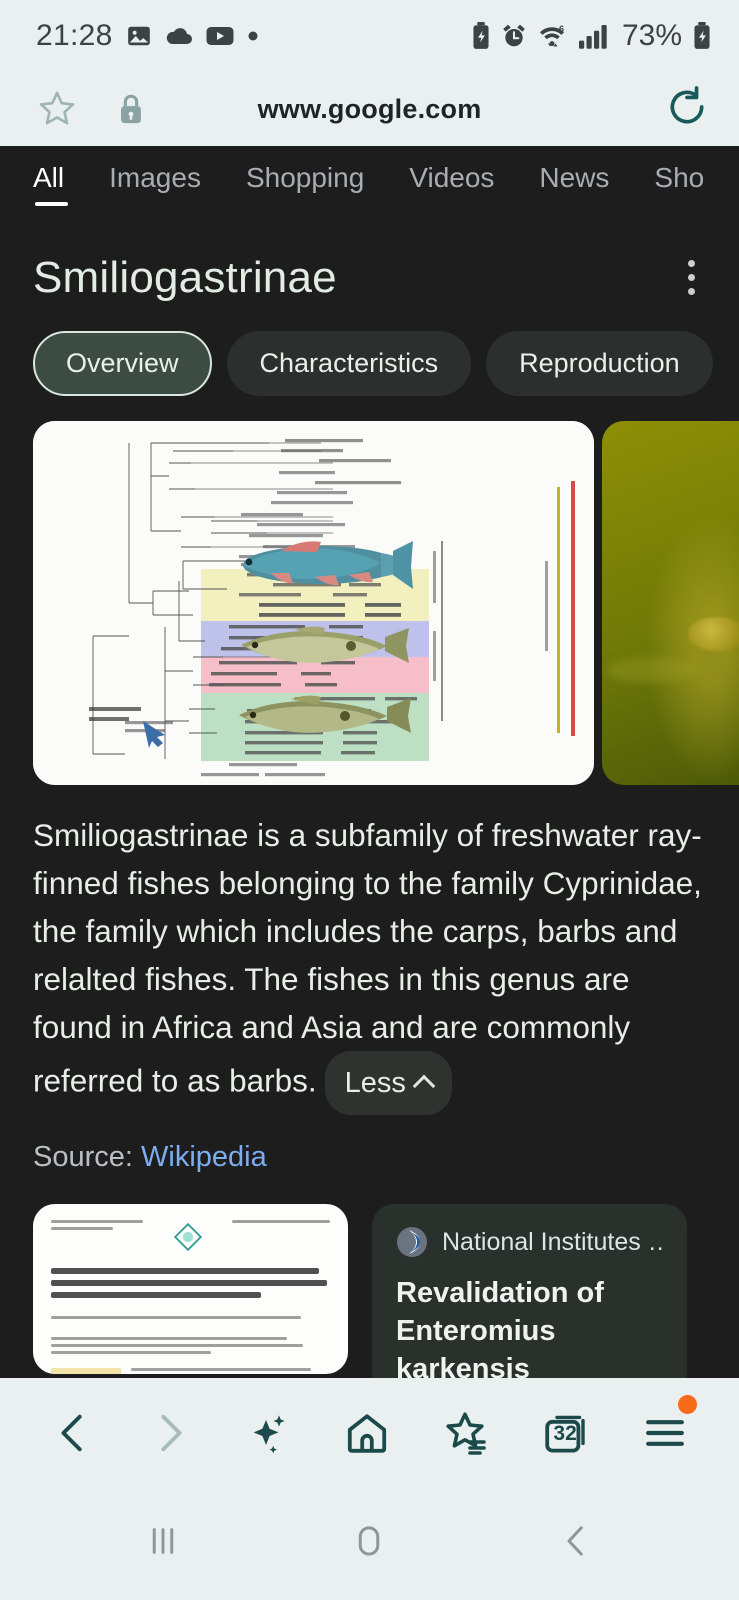 This screenshot has height=1600, width=739. Describe the element at coordinates (688, 1404) in the screenshot. I see `menu-badge-dot` at that location.